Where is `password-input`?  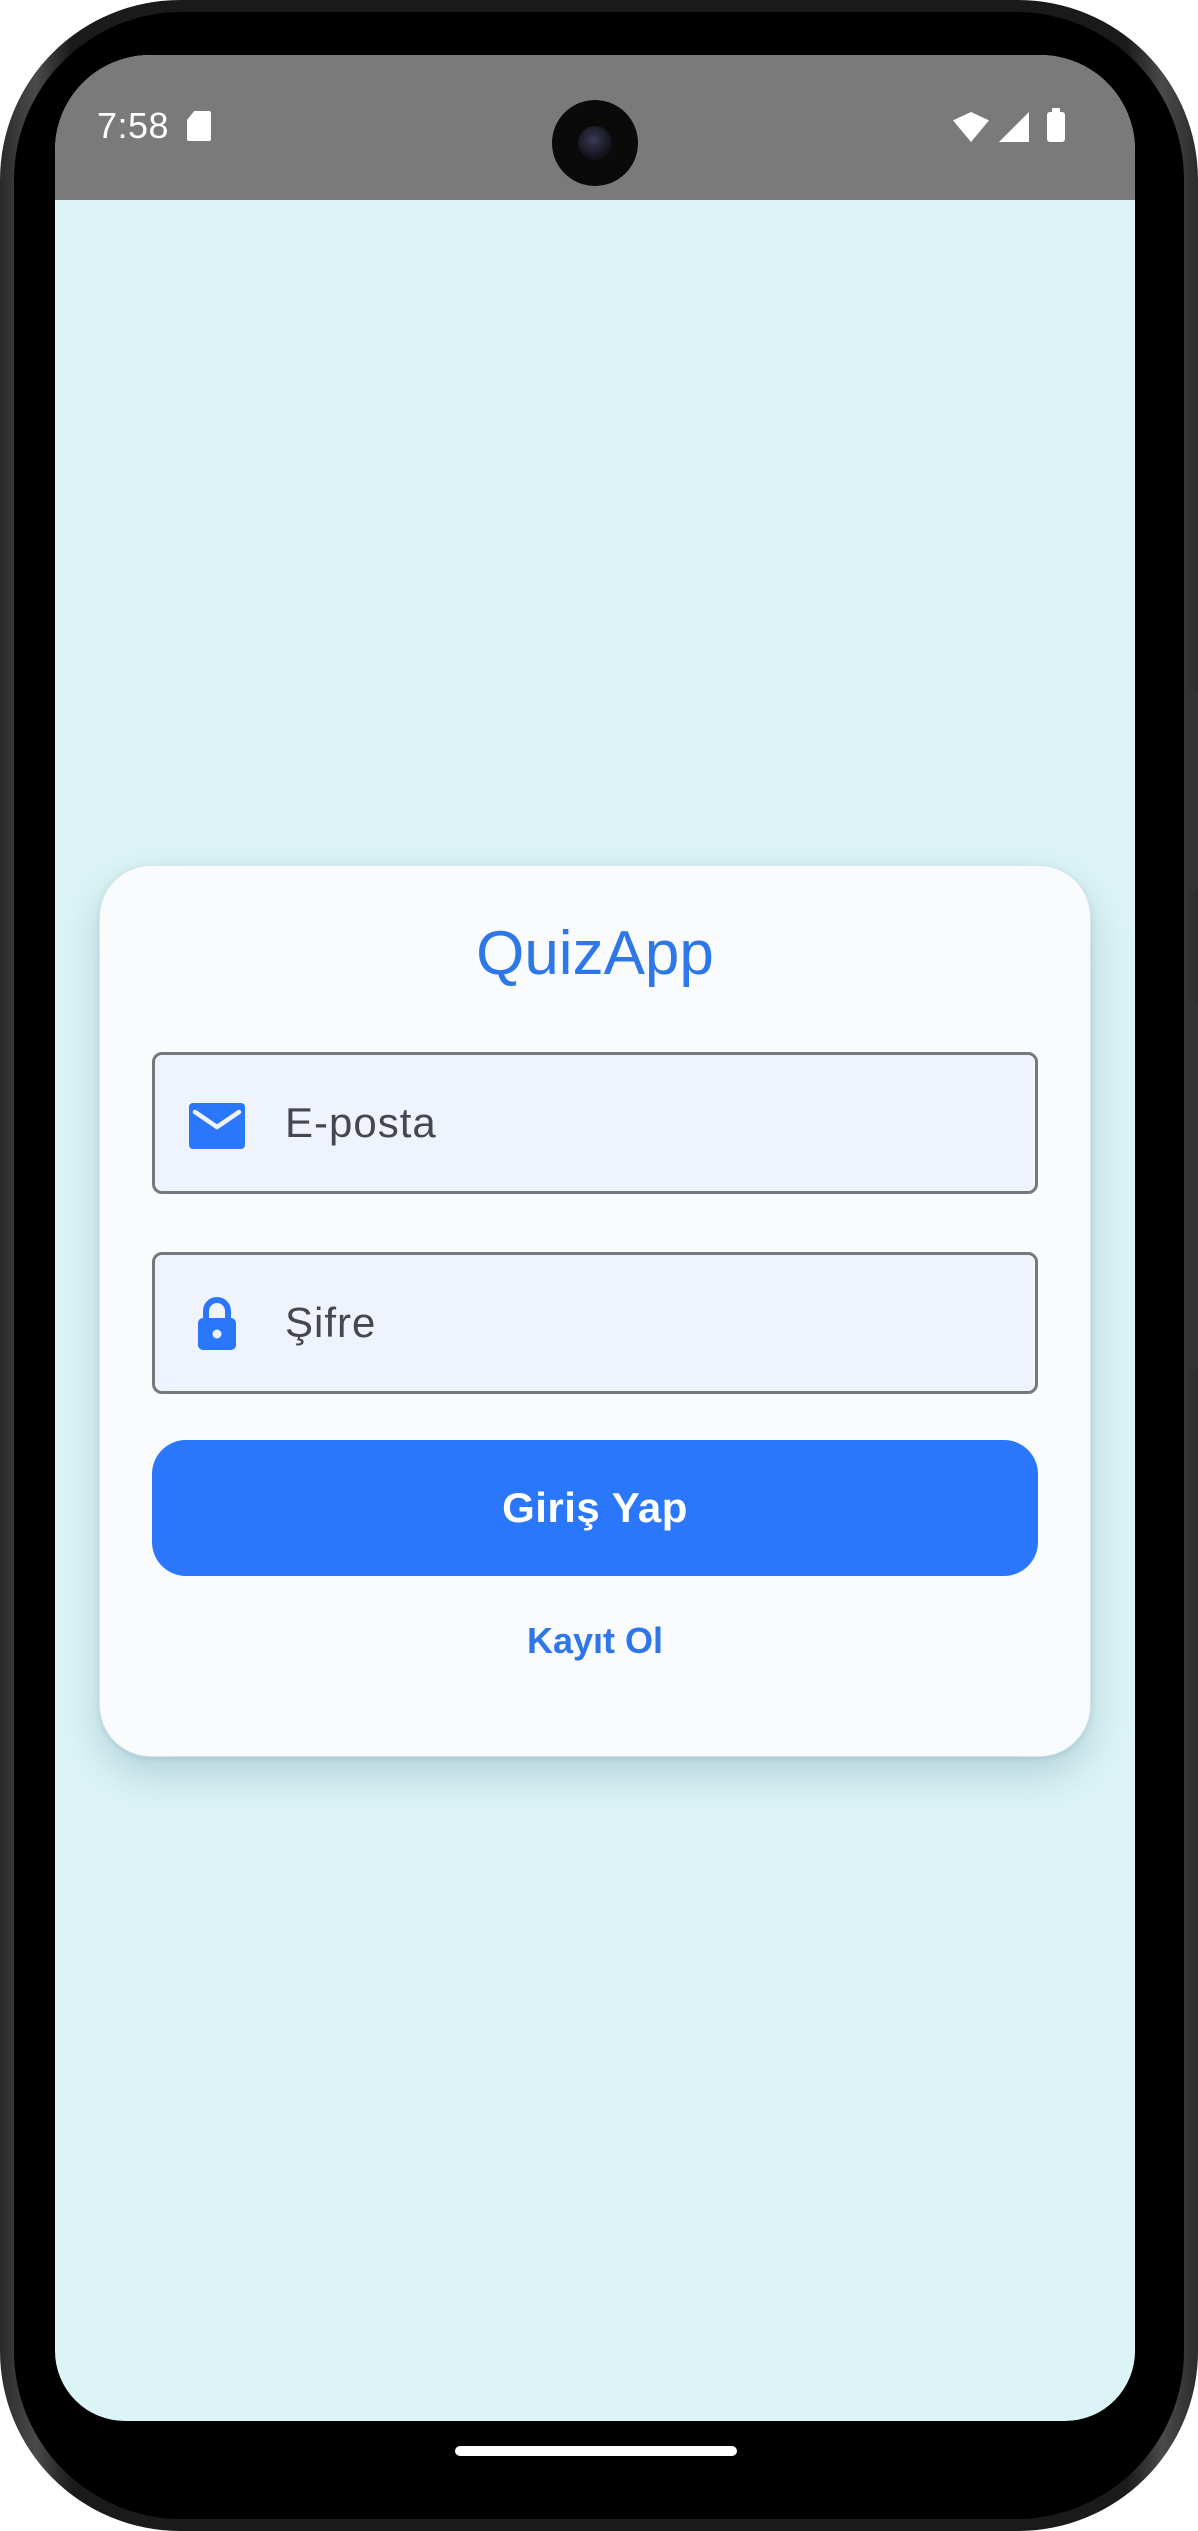
password-input is located at coordinates (645, 1323).